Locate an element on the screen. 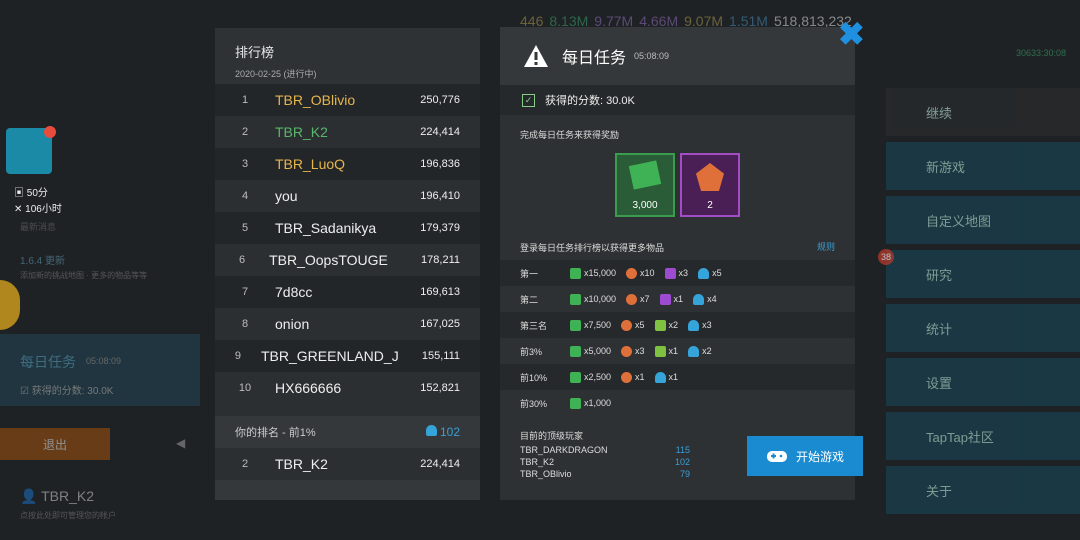 This screenshot has width=1080, height=540. my-rank-panel: 你的排名 - 前1% 102 2 TBR_K2 224,414 is located at coordinates (347, 458).